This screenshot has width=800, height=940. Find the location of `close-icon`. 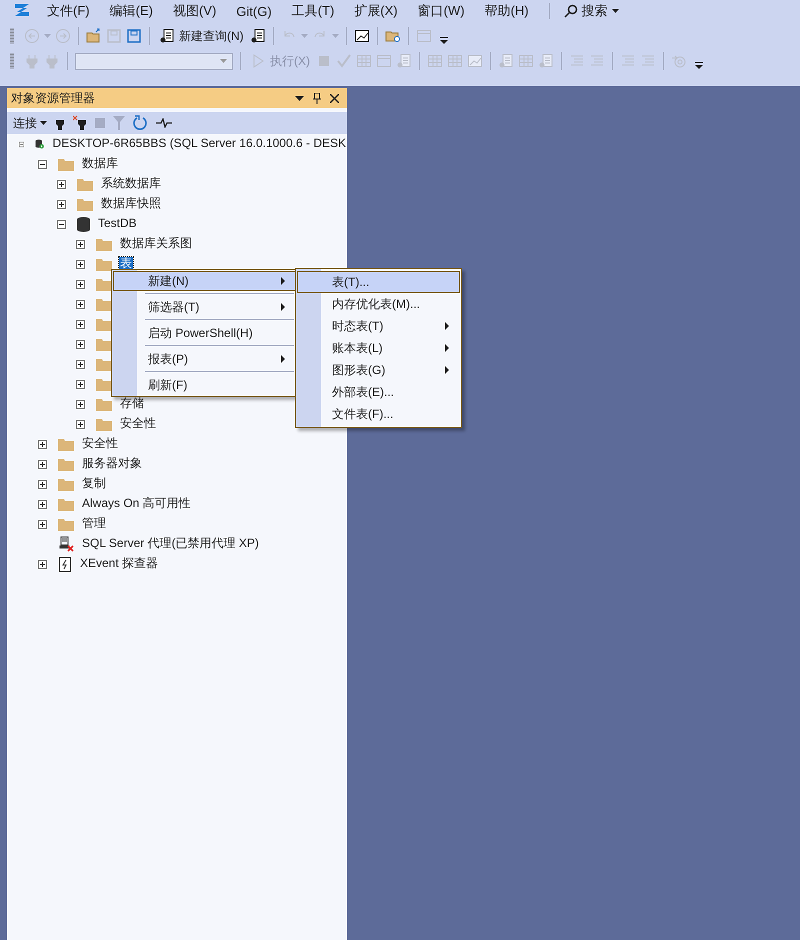

close-icon is located at coordinates (334, 98).